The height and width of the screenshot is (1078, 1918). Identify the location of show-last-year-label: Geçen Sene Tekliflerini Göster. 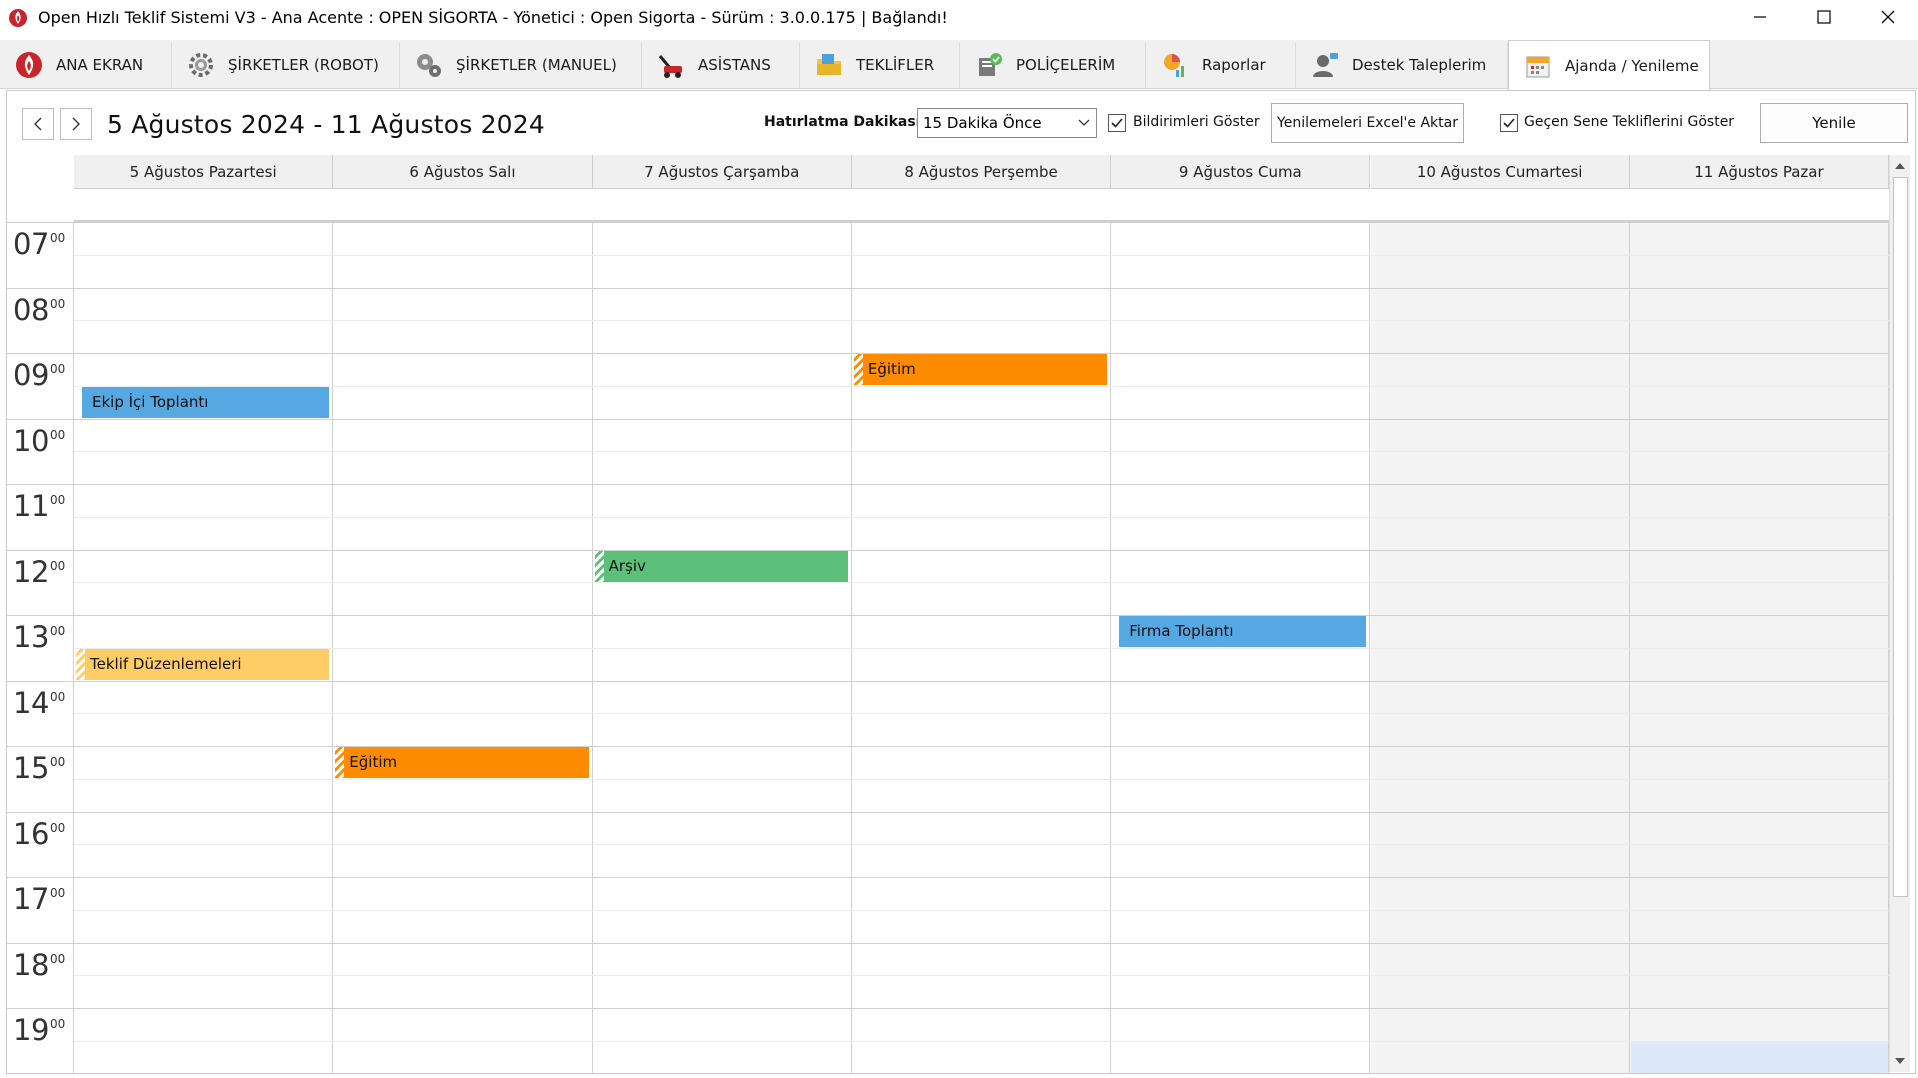
(1629, 122).